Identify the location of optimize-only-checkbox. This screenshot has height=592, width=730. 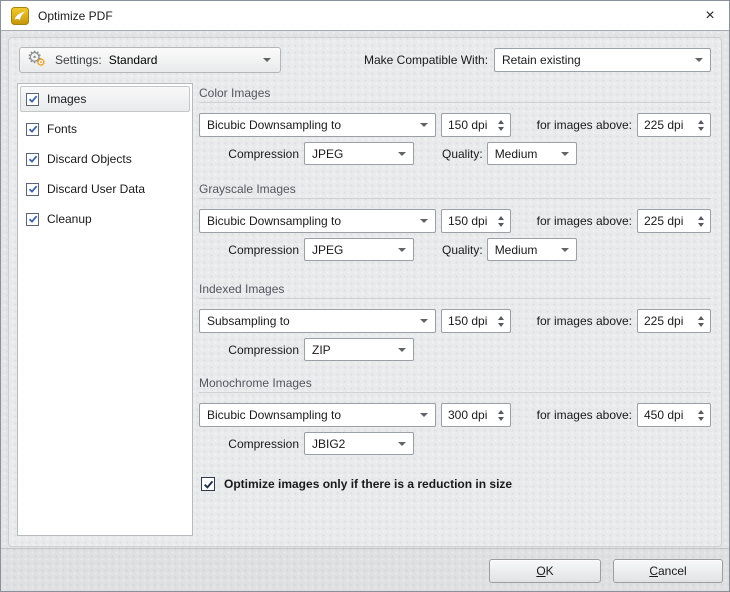
(208, 484).